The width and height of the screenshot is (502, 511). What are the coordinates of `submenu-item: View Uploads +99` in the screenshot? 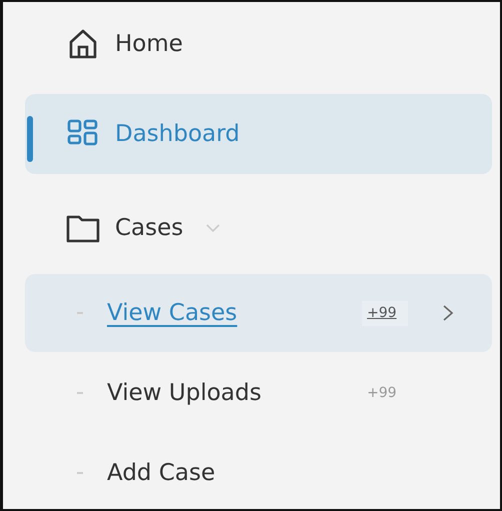 It's located at (258, 393).